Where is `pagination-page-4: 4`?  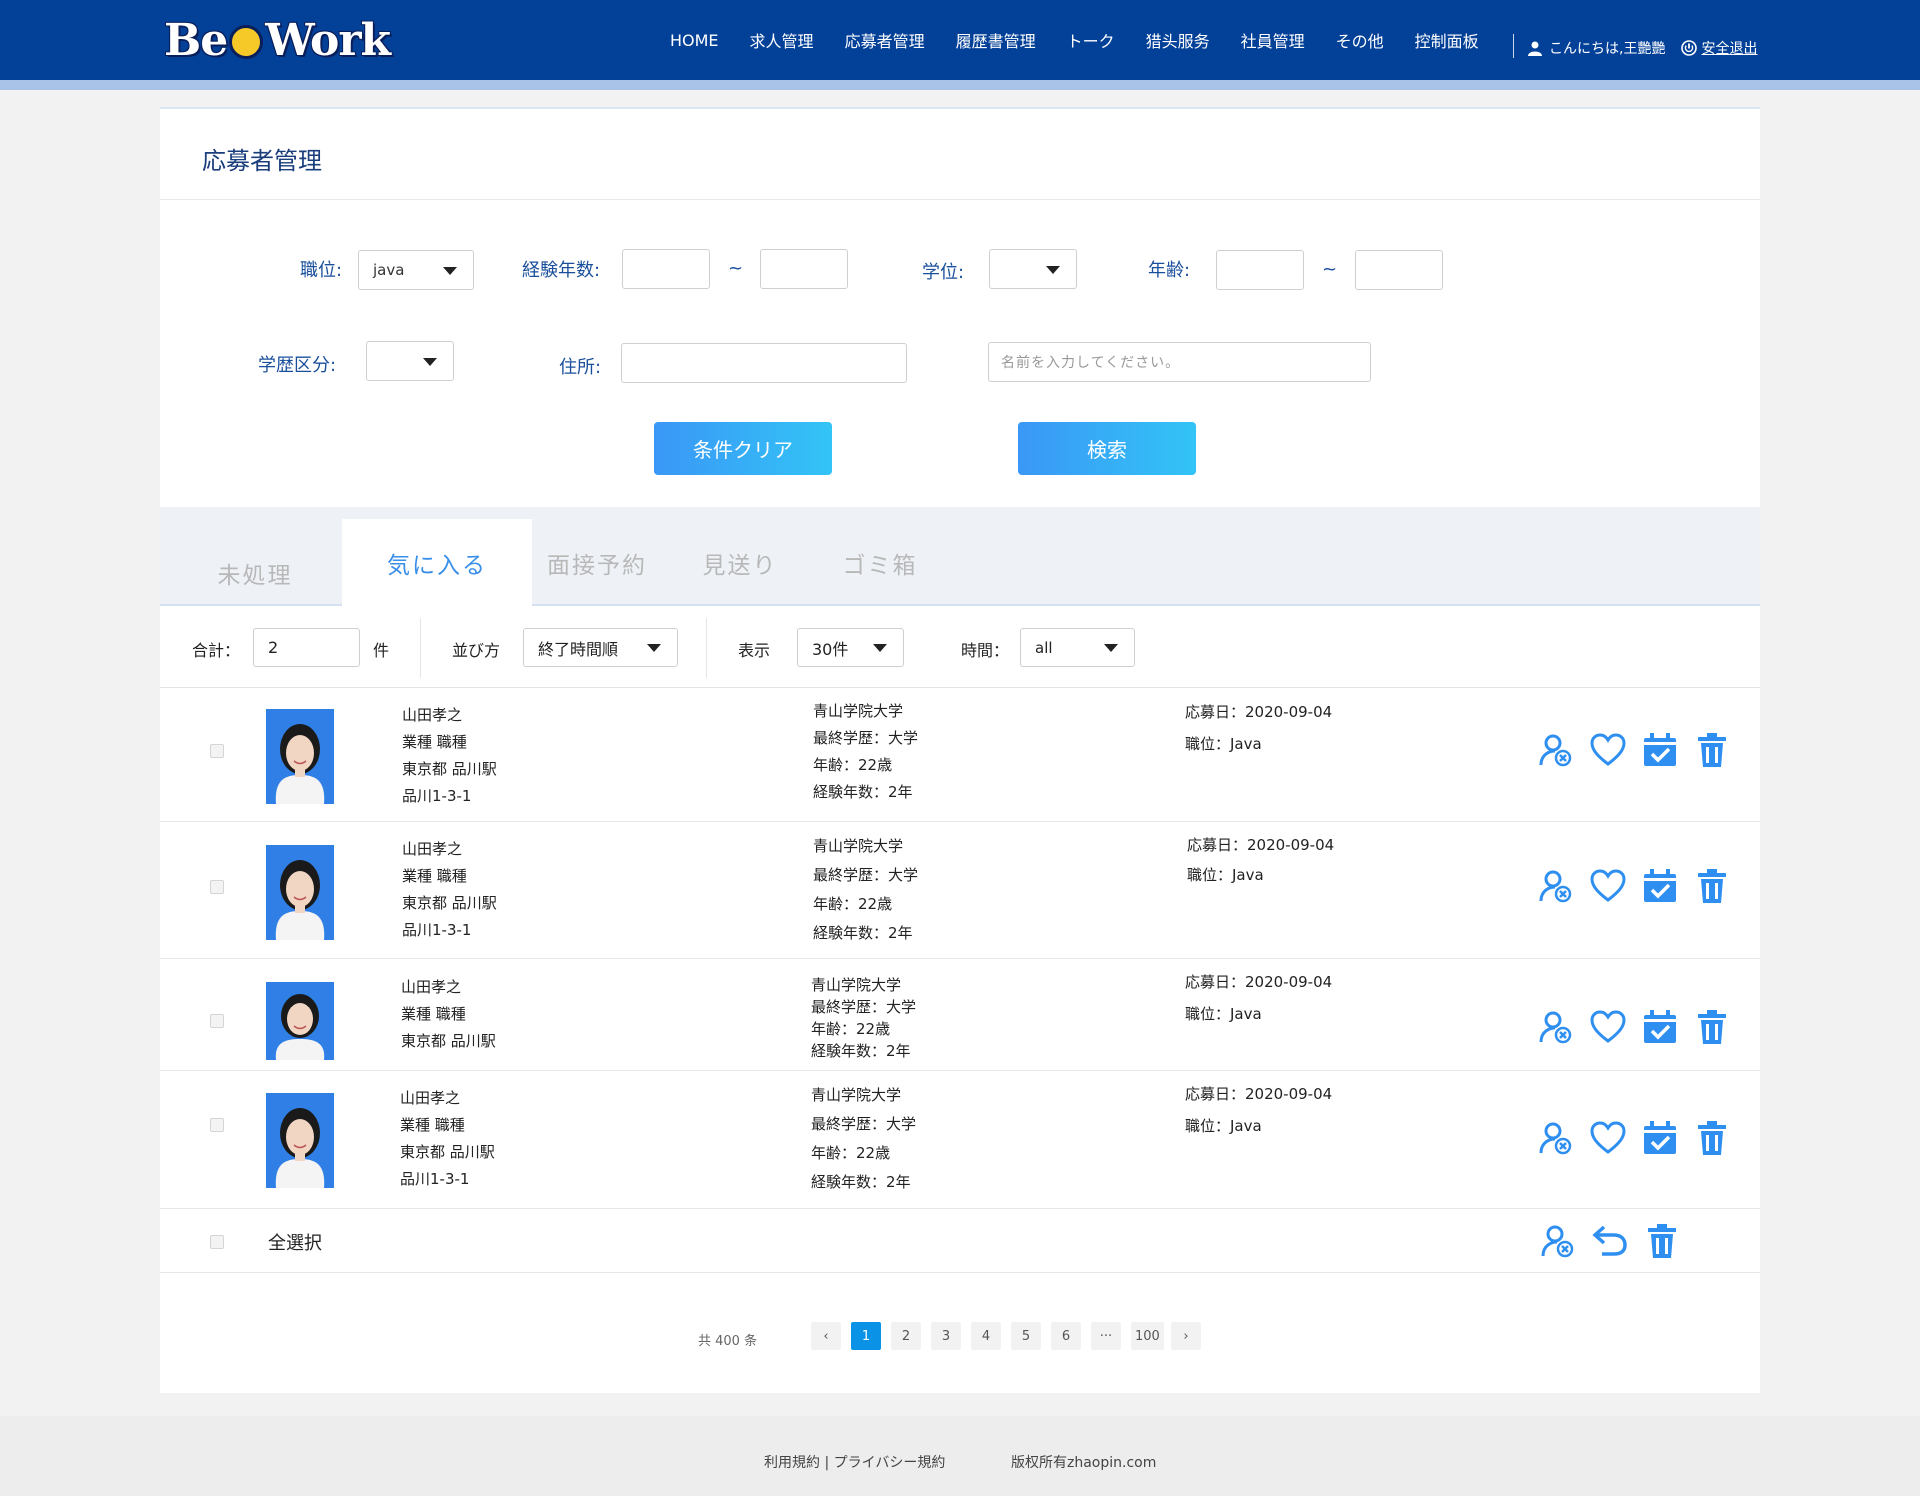 pagination-page-4: 4 is located at coordinates (986, 1336).